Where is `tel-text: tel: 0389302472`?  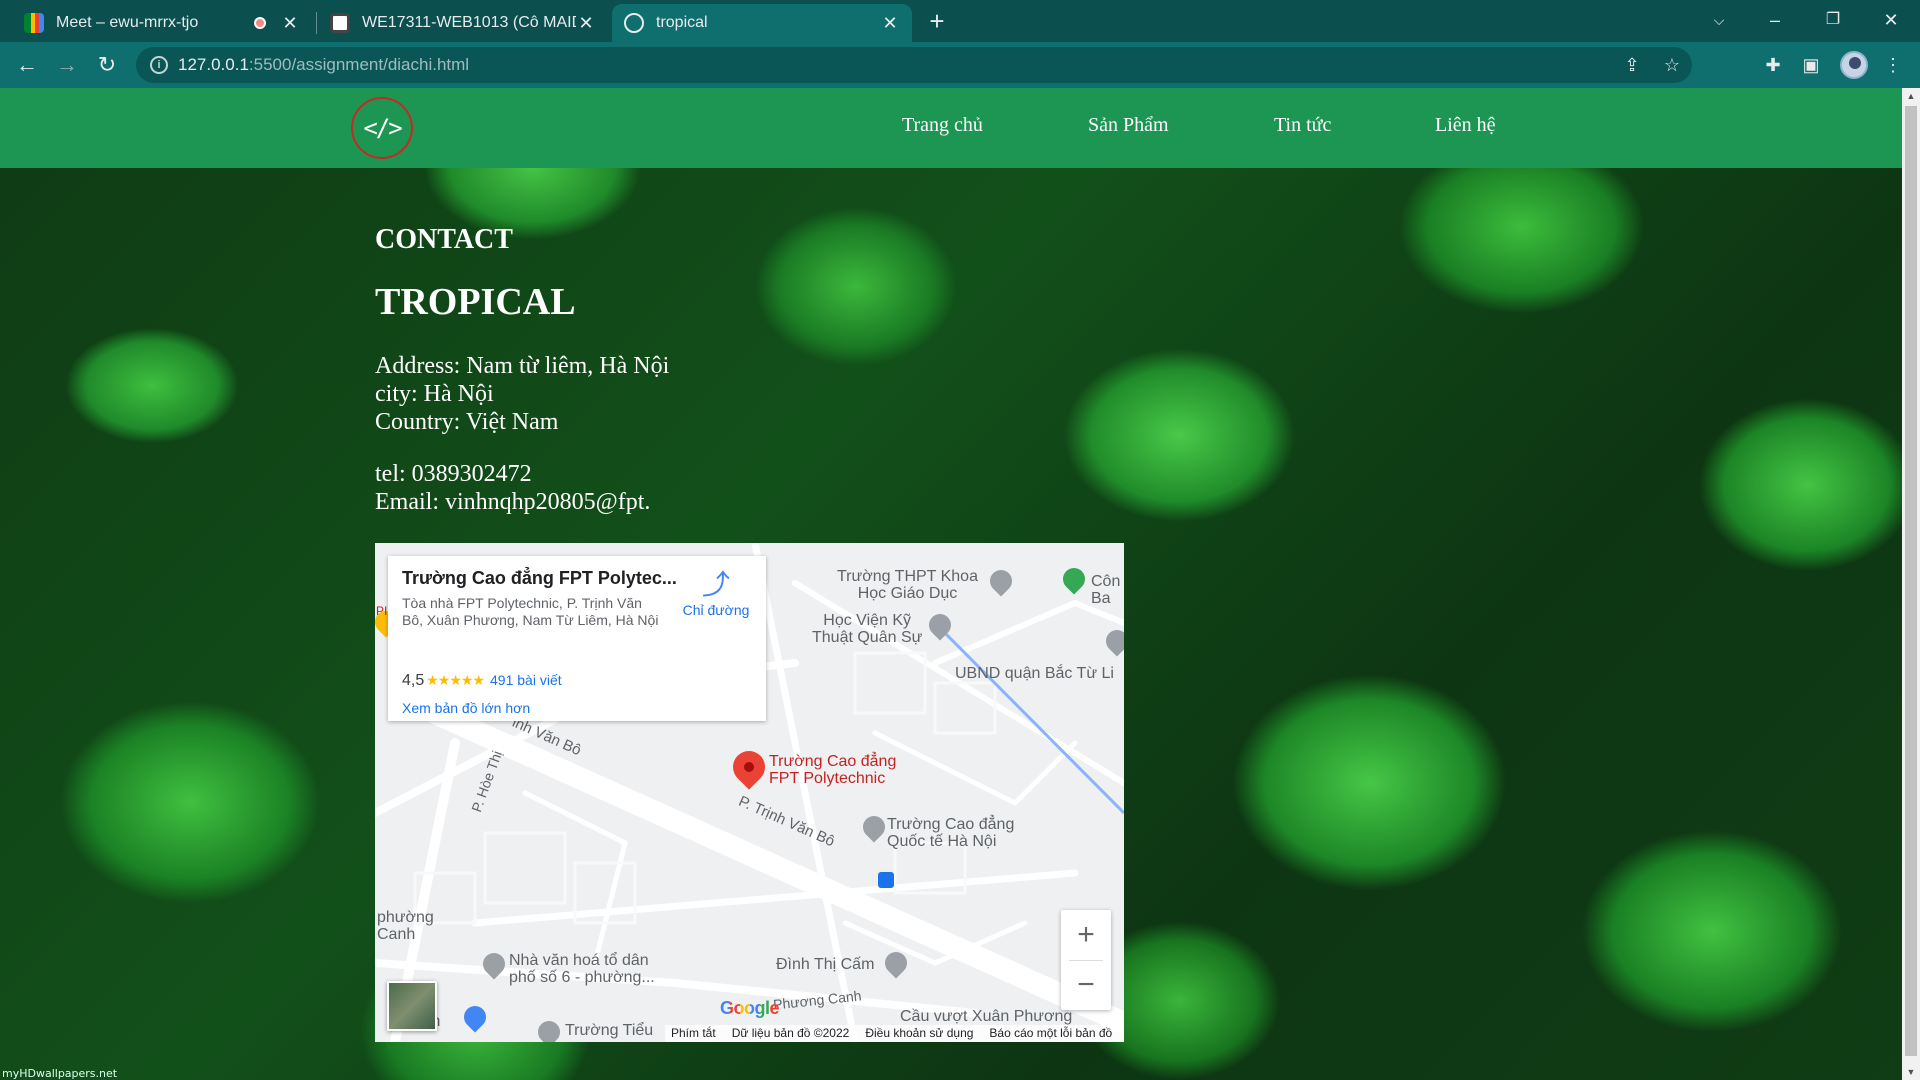 tel-text: tel: 0389302472 is located at coordinates (453, 474).